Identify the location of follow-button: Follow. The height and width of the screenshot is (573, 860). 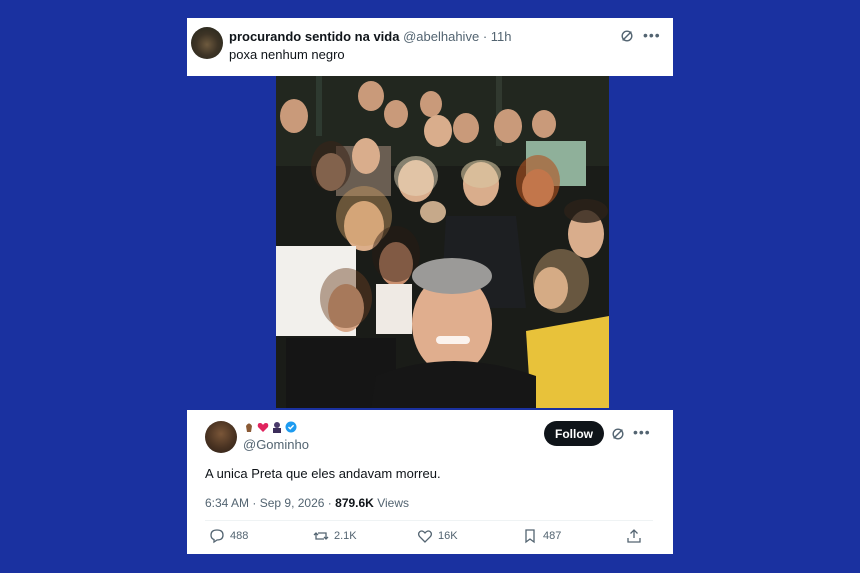
(574, 433).